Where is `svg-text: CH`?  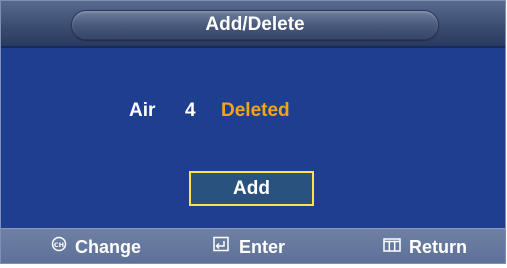 svg-text: CH is located at coordinates (59, 245).